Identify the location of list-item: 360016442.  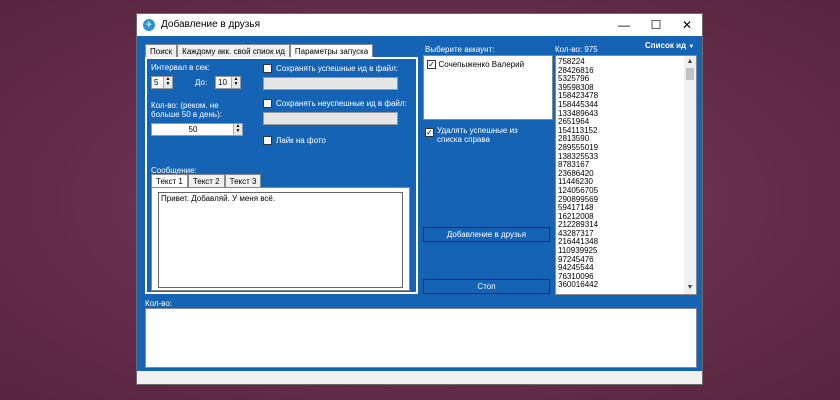
(620, 285).